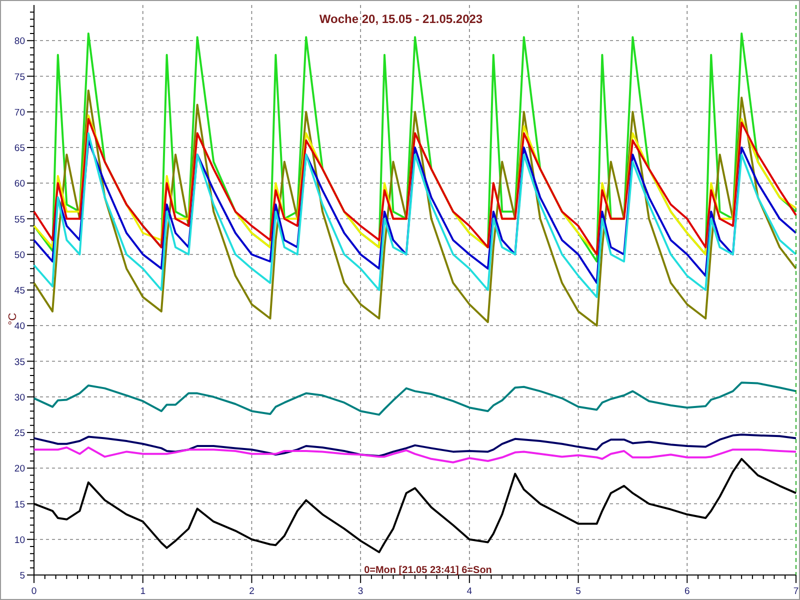 Image resolution: width=800 pixels, height=600 pixels. Describe the element at coordinates (19, 42) in the screenshot. I see `axis-tick-label: 80` at that location.